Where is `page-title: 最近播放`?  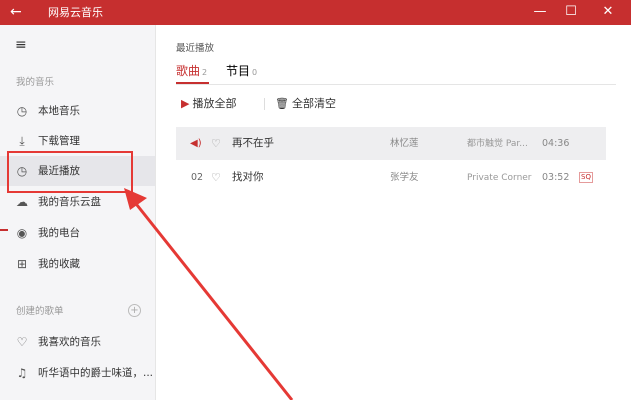
page-title: 最近播放 is located at coordinates (195, 48).